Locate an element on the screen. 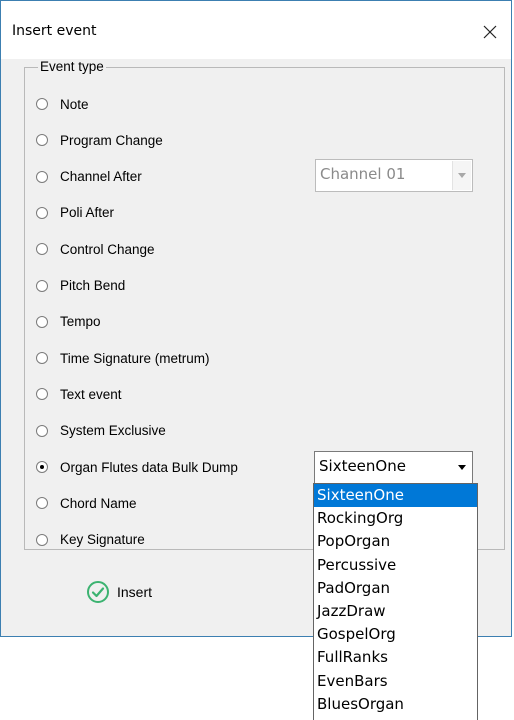 This screenshot has width=514, height=720. close-icon is located at coordinates (490, 32).